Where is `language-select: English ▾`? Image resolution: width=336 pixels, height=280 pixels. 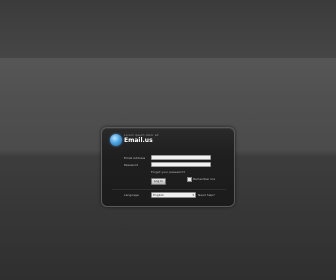 language-select: English ▾ is located at coordinates (173, 195).